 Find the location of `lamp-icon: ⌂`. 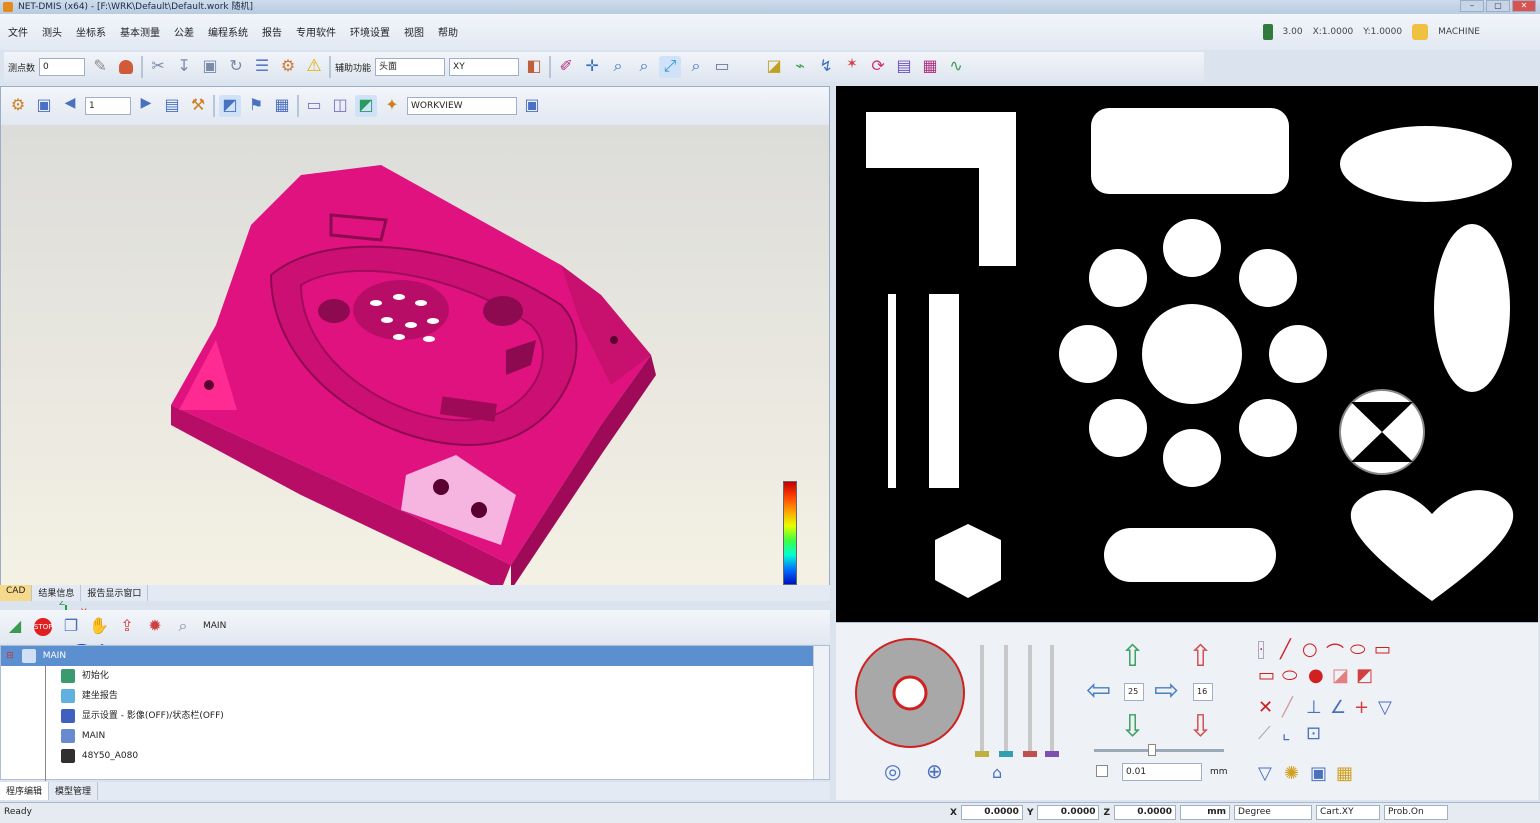

lamp-icon: ⌂ is located at coordinates (997, 772).